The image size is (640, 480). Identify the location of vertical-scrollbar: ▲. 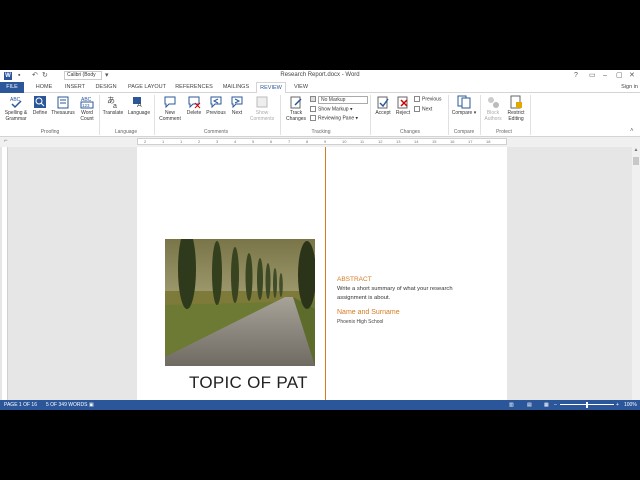
(636, 273).